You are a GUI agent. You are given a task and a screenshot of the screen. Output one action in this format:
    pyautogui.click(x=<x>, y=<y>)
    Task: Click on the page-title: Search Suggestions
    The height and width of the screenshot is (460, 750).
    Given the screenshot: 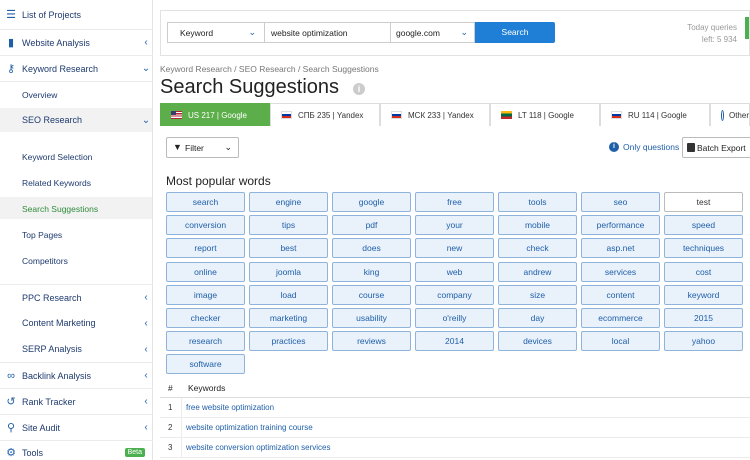 What is the action you would take?
    pyautogui.click(x=250, y=87)
    